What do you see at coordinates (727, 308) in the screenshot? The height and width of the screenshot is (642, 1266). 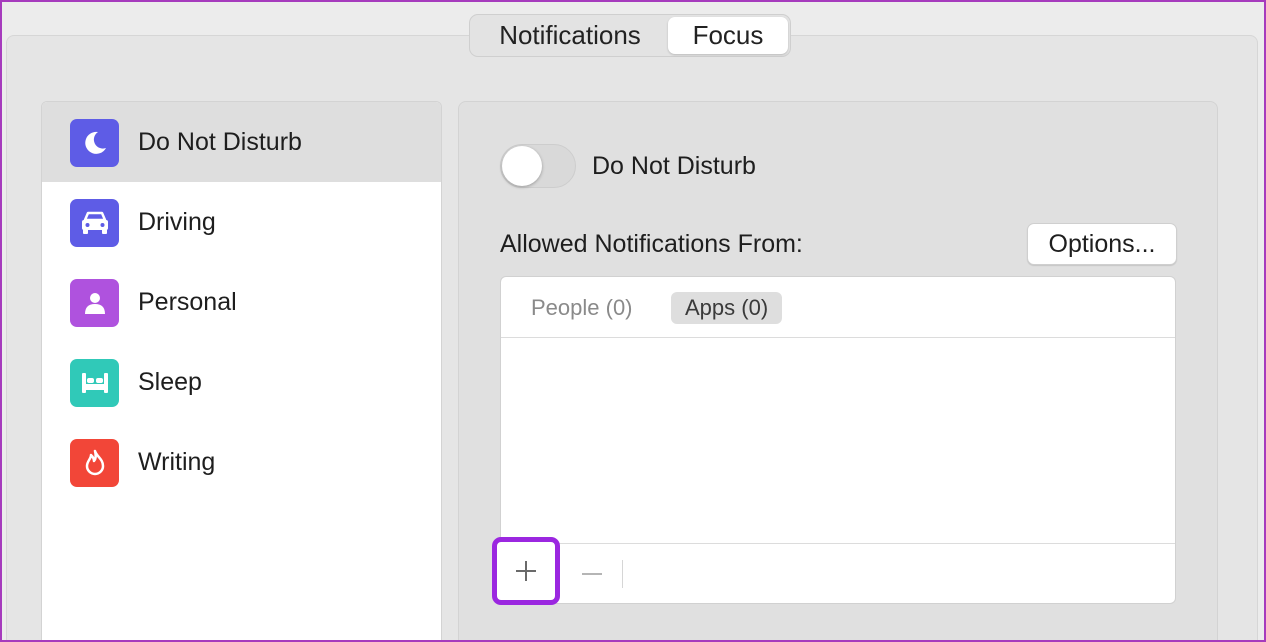 I see `tab-apps: Apps (0)` at bounding box center [727, 308].